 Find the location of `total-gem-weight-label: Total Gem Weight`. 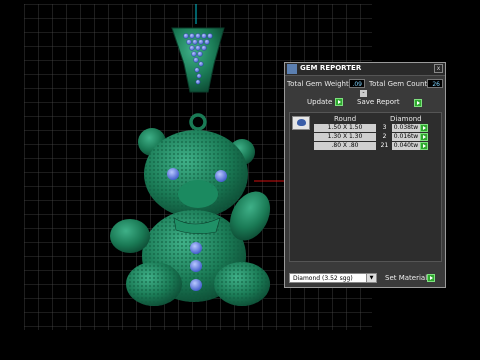

total-gem-weight-label: Total Gem Weight is located at coordinates (318, 84).